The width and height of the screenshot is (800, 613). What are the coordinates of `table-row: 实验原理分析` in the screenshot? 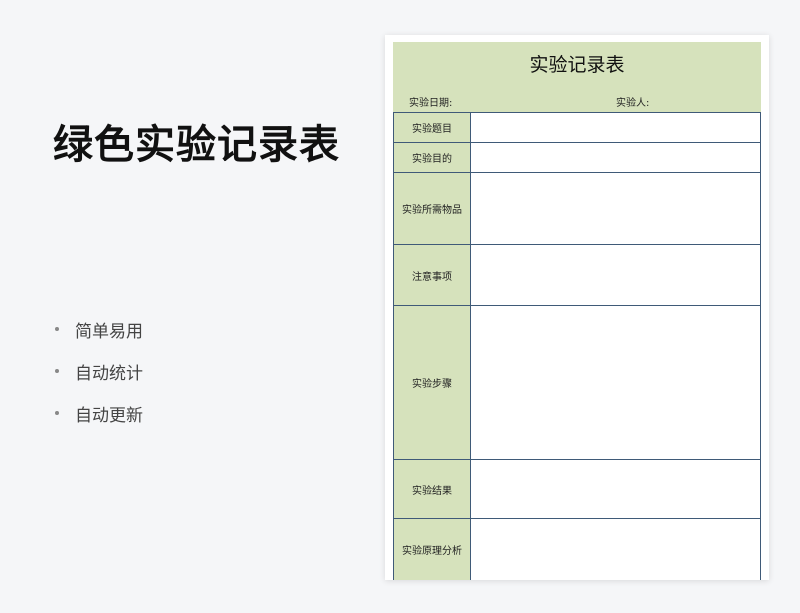 It's located at (577, 549).